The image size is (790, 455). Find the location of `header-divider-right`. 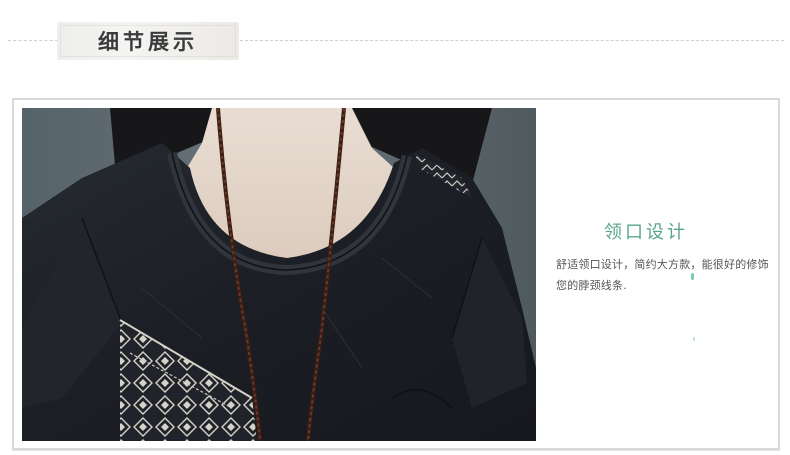

header-divider-right is located at coordinates (512, 40).